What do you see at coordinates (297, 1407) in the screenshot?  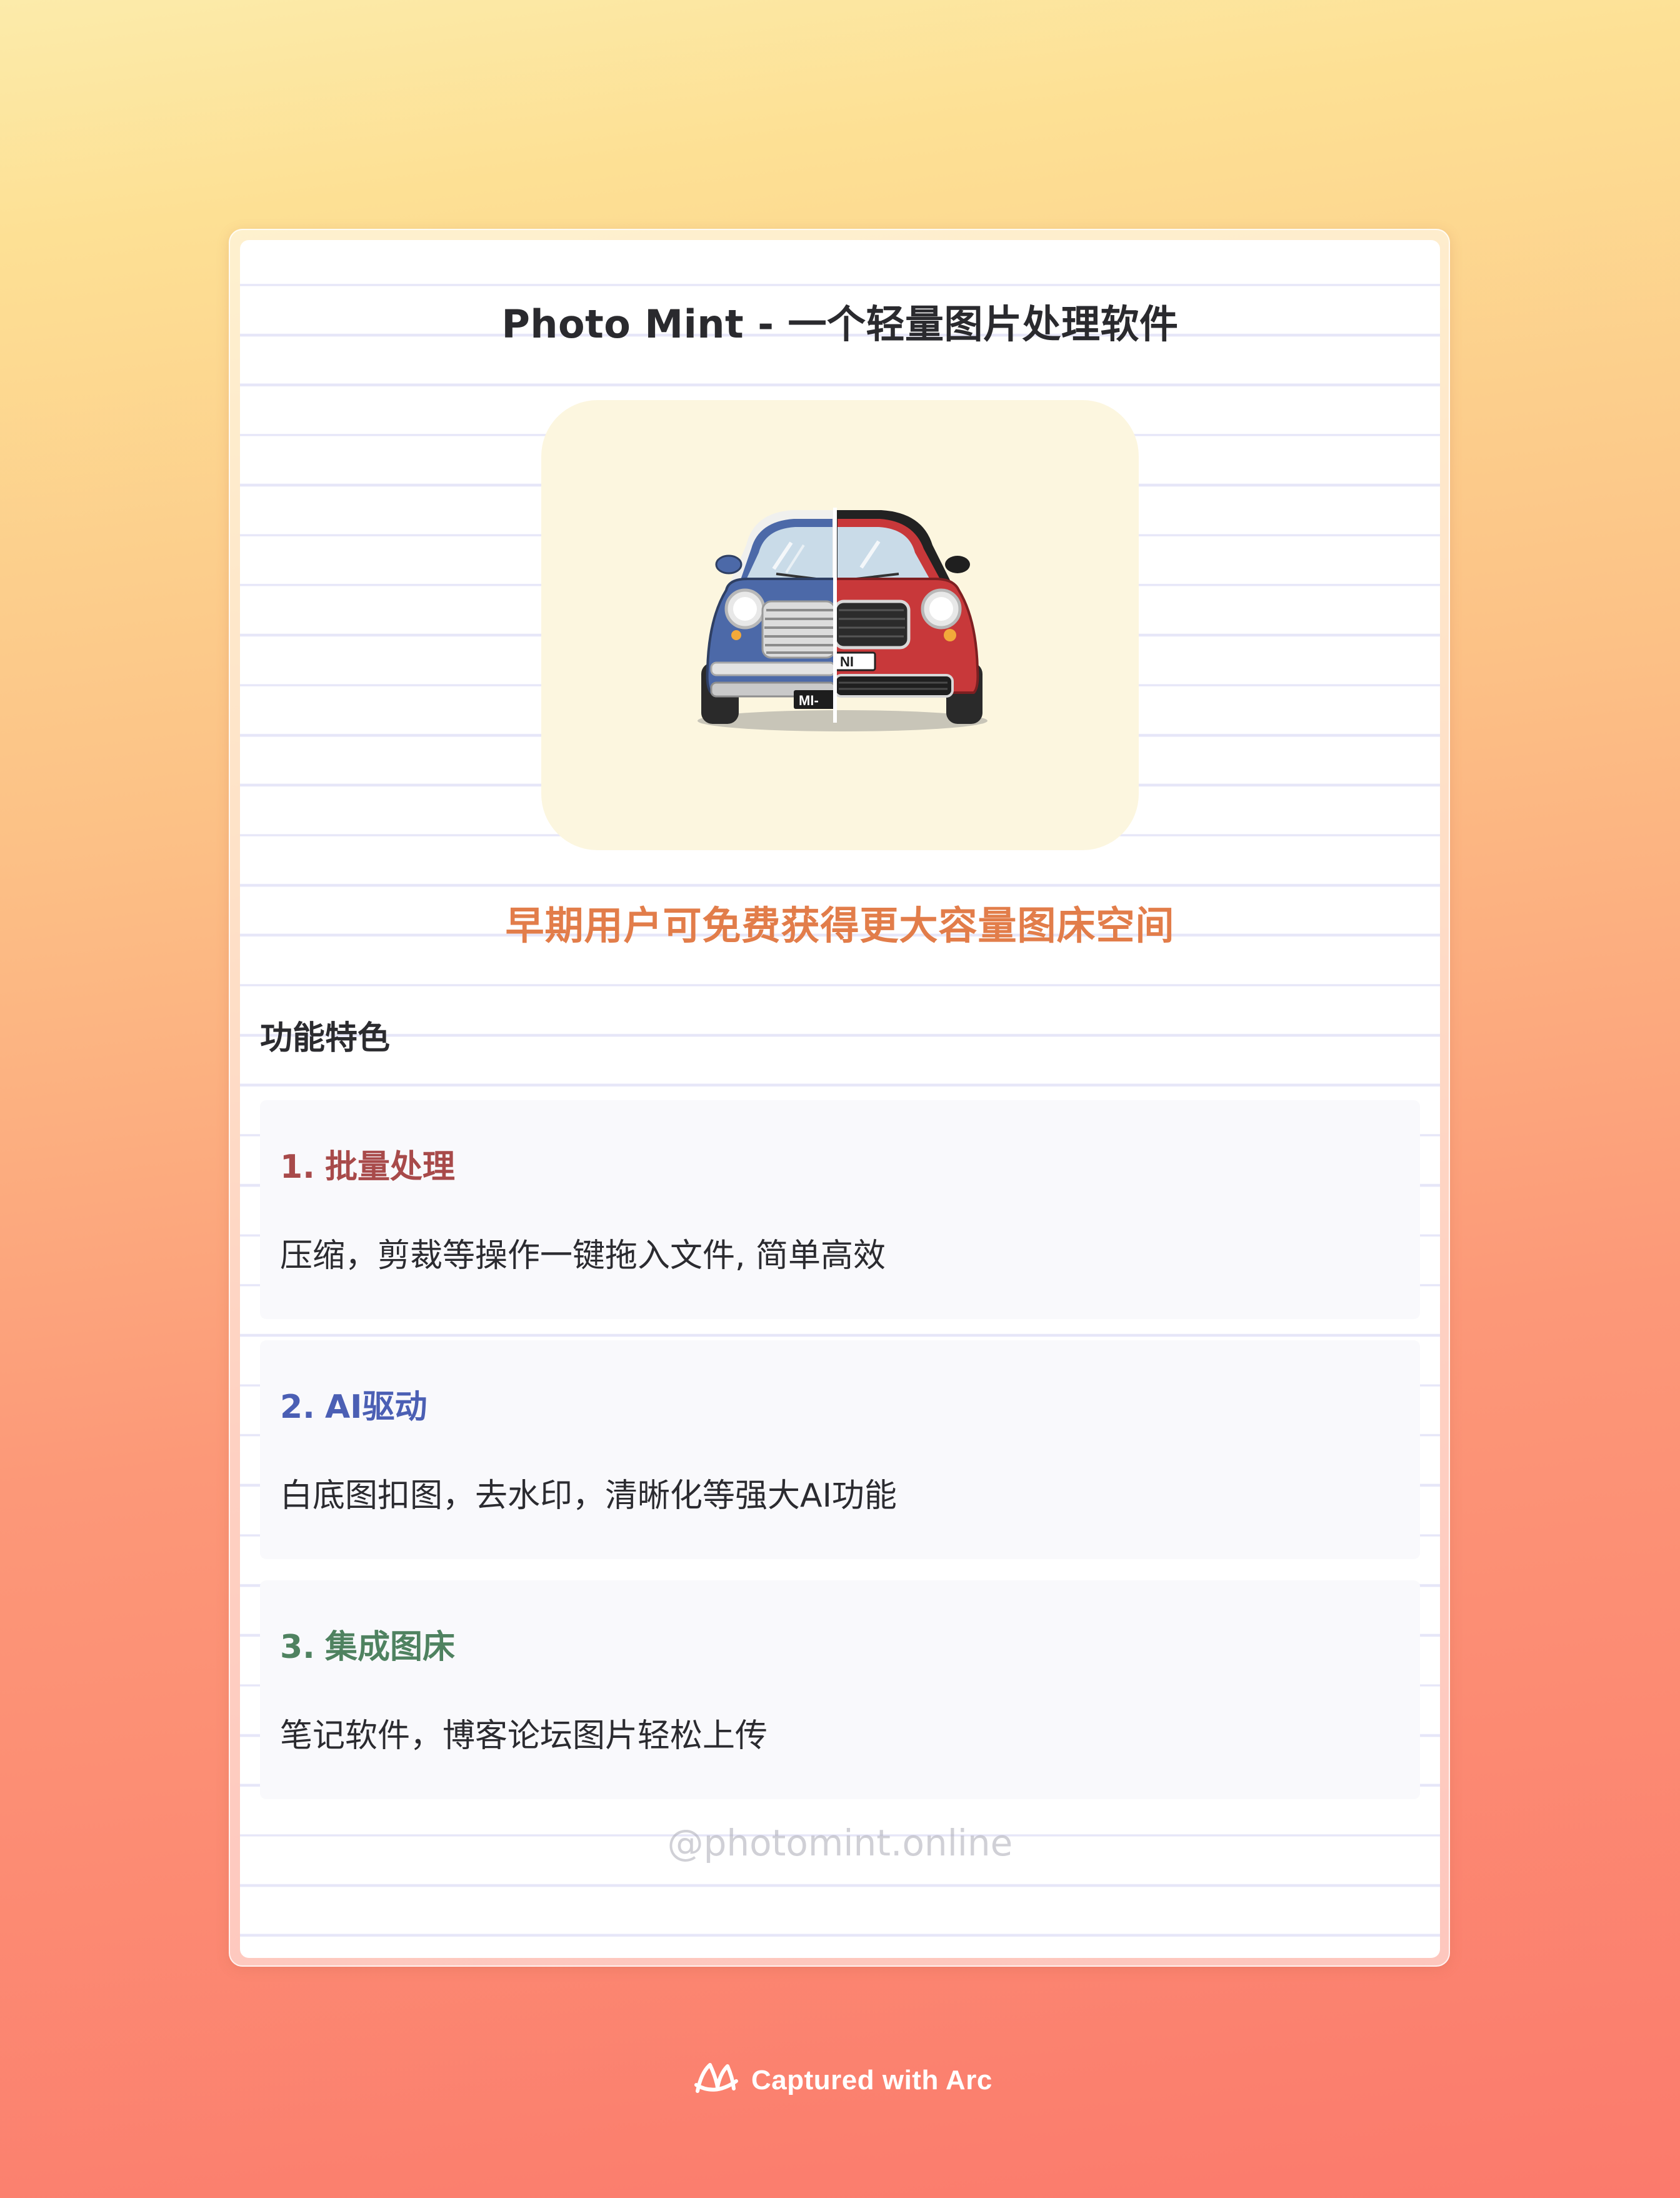 I see `feature-number: 2.` at bounding box center [297, 1407].